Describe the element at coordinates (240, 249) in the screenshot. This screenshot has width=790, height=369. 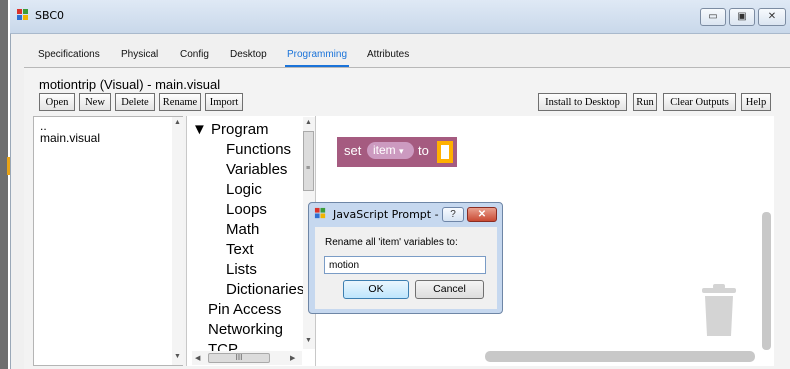
I see `category-text: Text` at that location.